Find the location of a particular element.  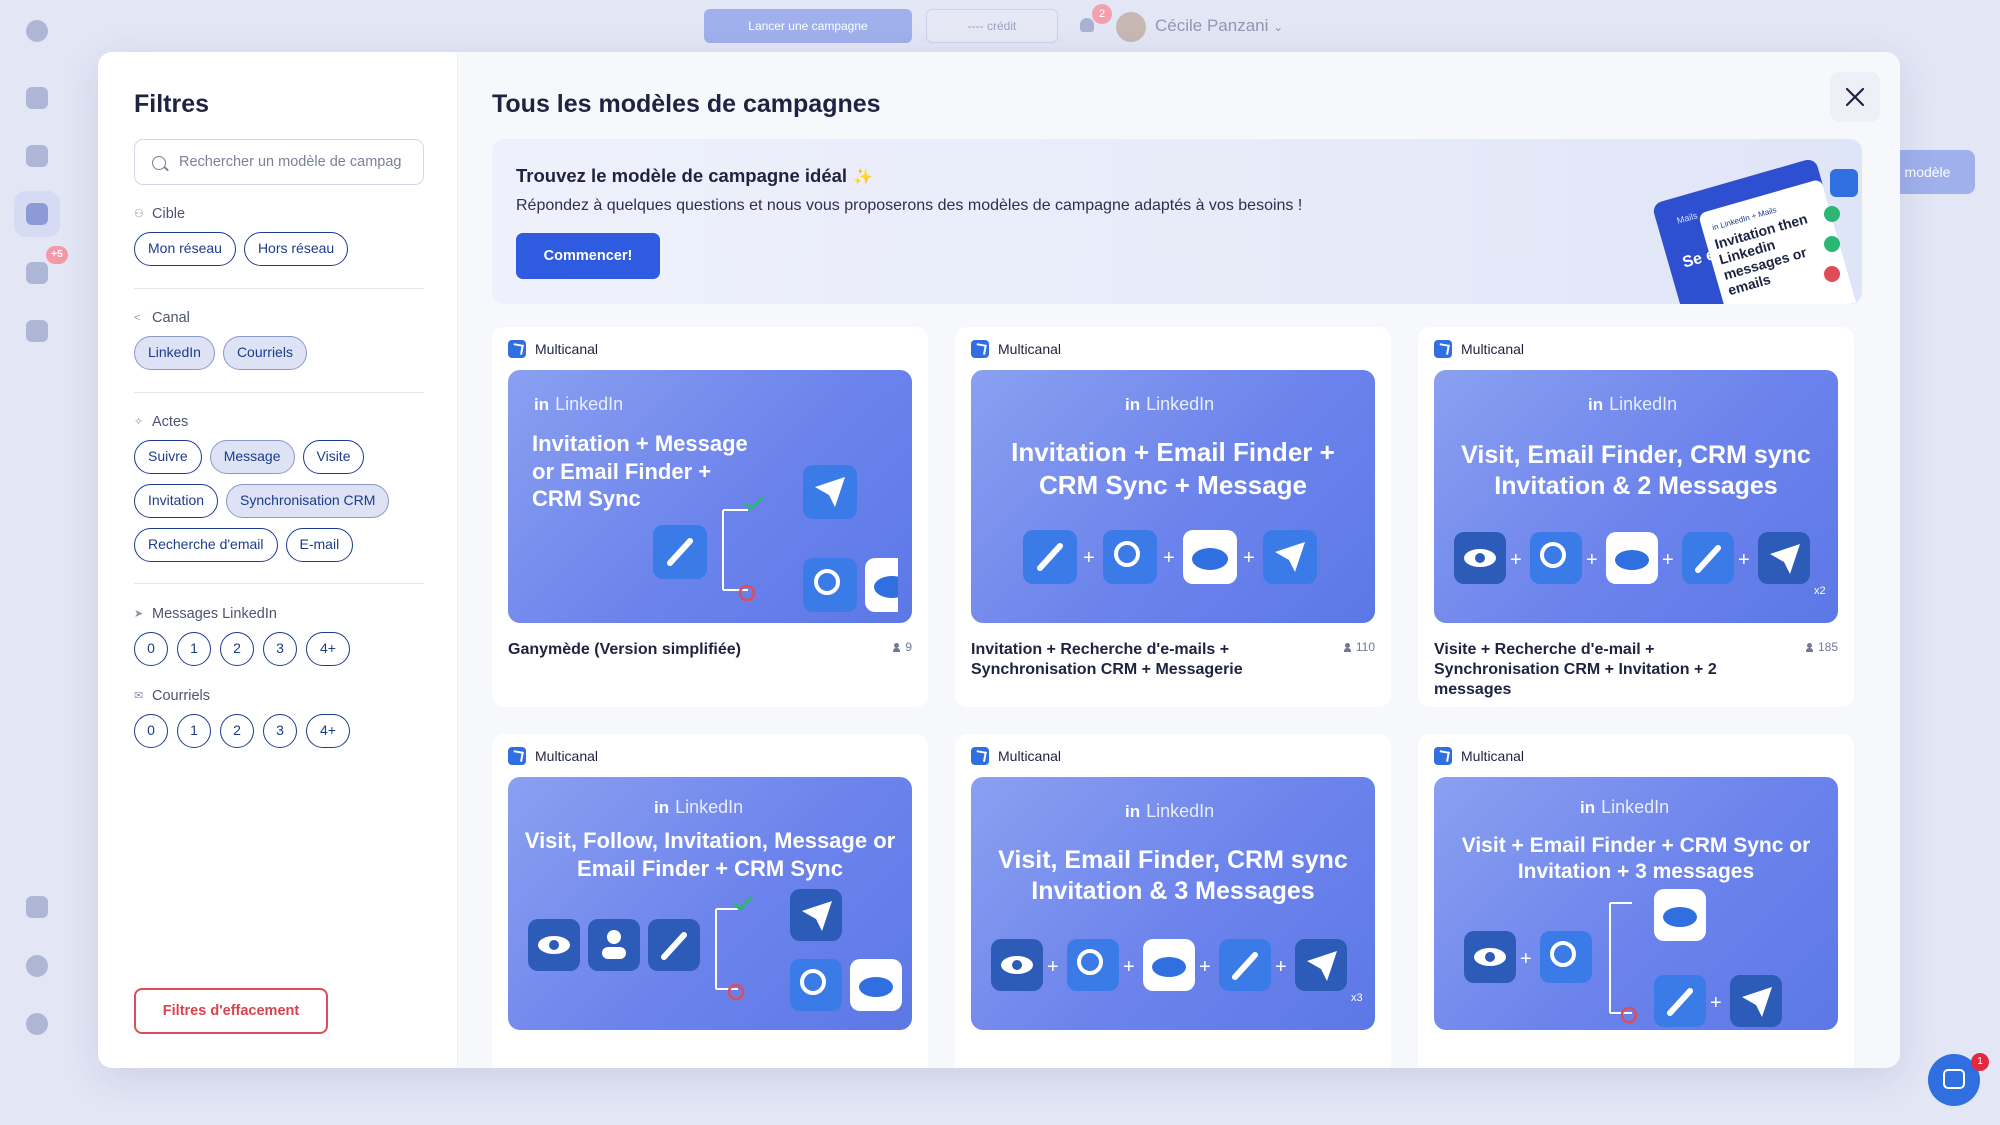

chip-synchronisation-crm: Synchronisation CRM is located at coordinates (308, 501).